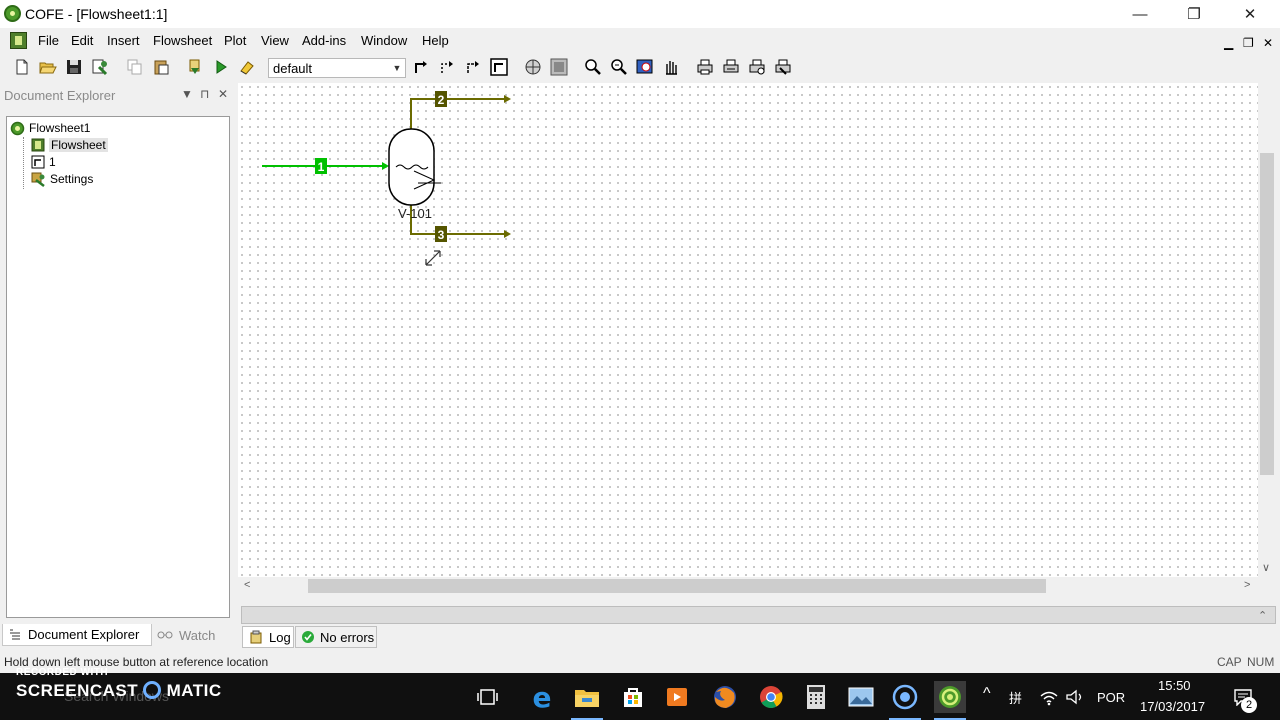 The width and height of the screenshot is (1280, 720). I want to click on tab-log: Log, so click(268, 637).